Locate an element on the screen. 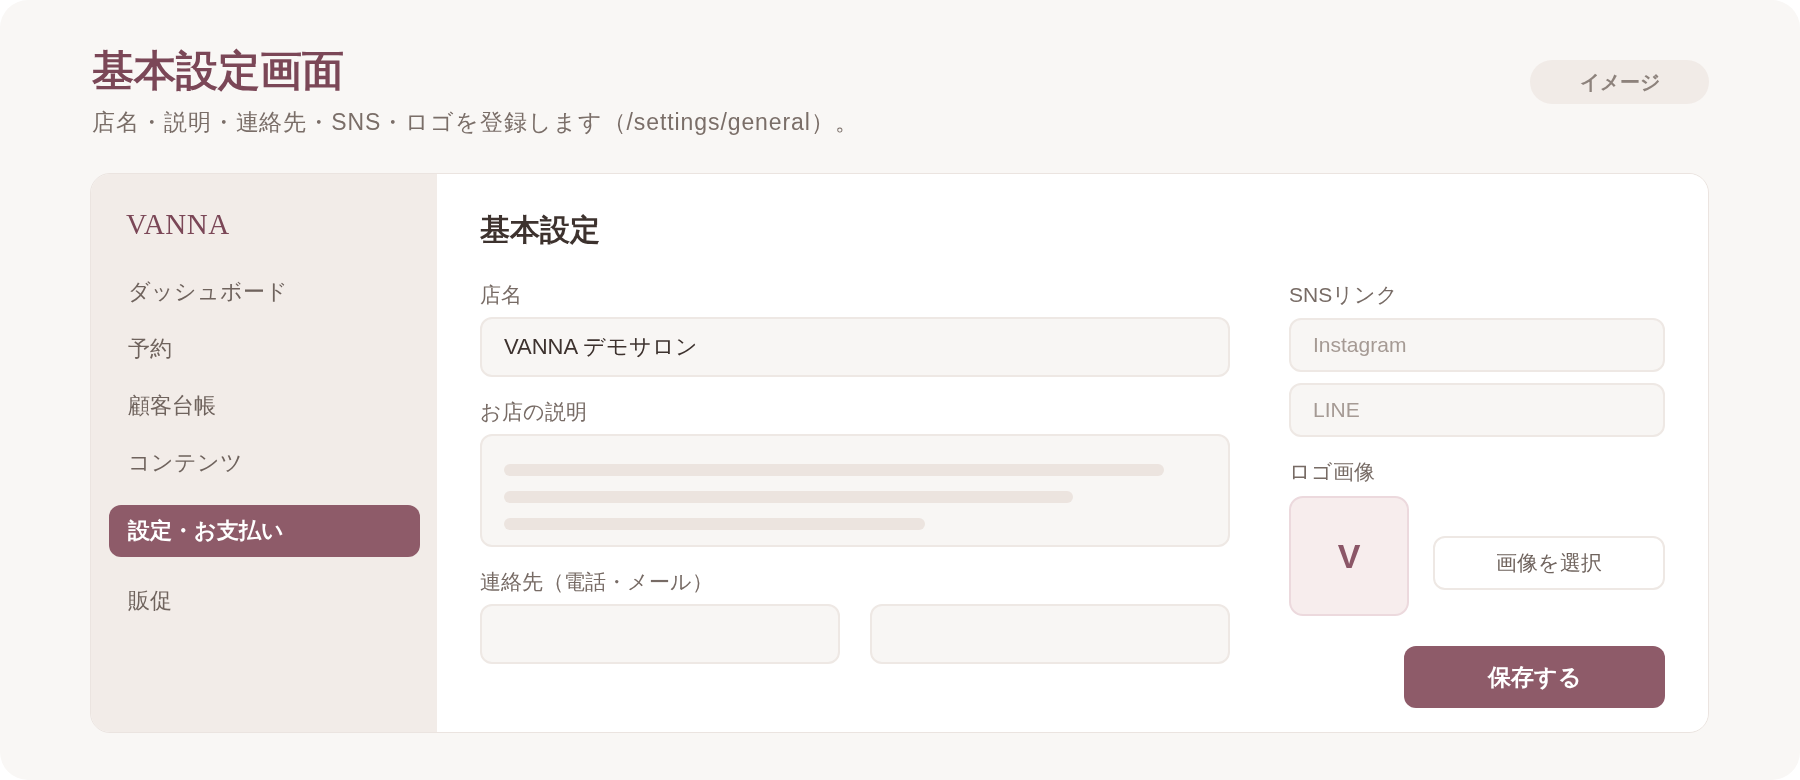 The image size is (1800, 780). sidebar-item: 販促 is located at coordinates (264, 600).